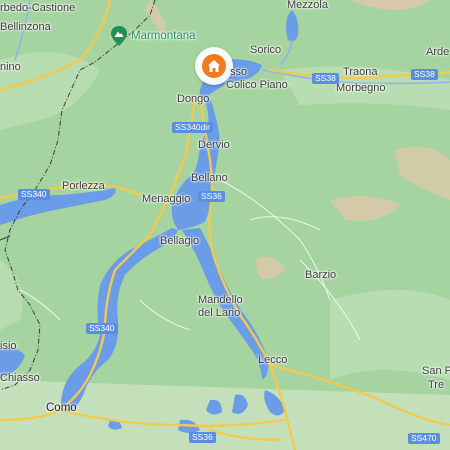 Image resolution: width=450 pixels, height=450 pixels. Describe the element at coordinates (209, 178) in the screenshot. I see `town-label: Bellano` at that location.